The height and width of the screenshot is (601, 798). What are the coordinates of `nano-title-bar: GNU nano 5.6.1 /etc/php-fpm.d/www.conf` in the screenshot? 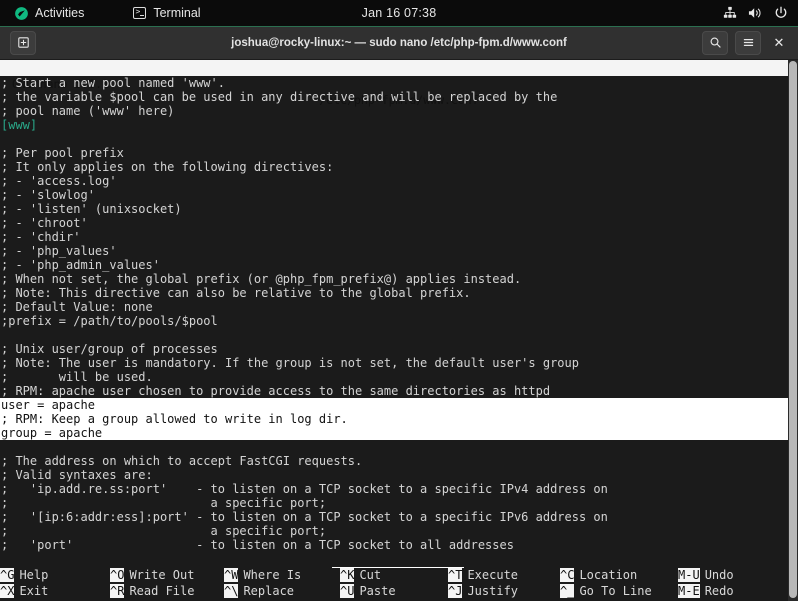 It's located at (399, 83).